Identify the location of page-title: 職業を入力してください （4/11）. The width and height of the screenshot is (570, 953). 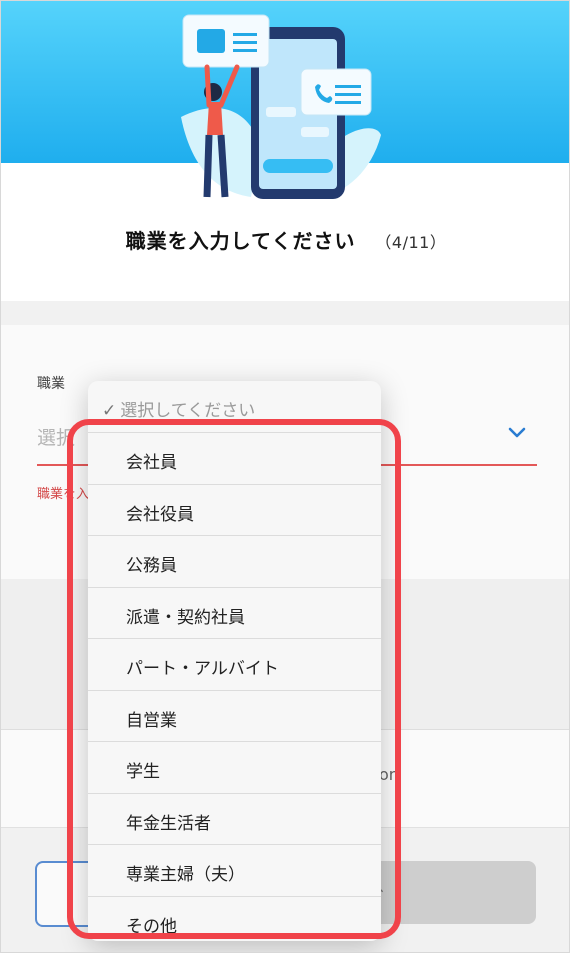
(285, 243).